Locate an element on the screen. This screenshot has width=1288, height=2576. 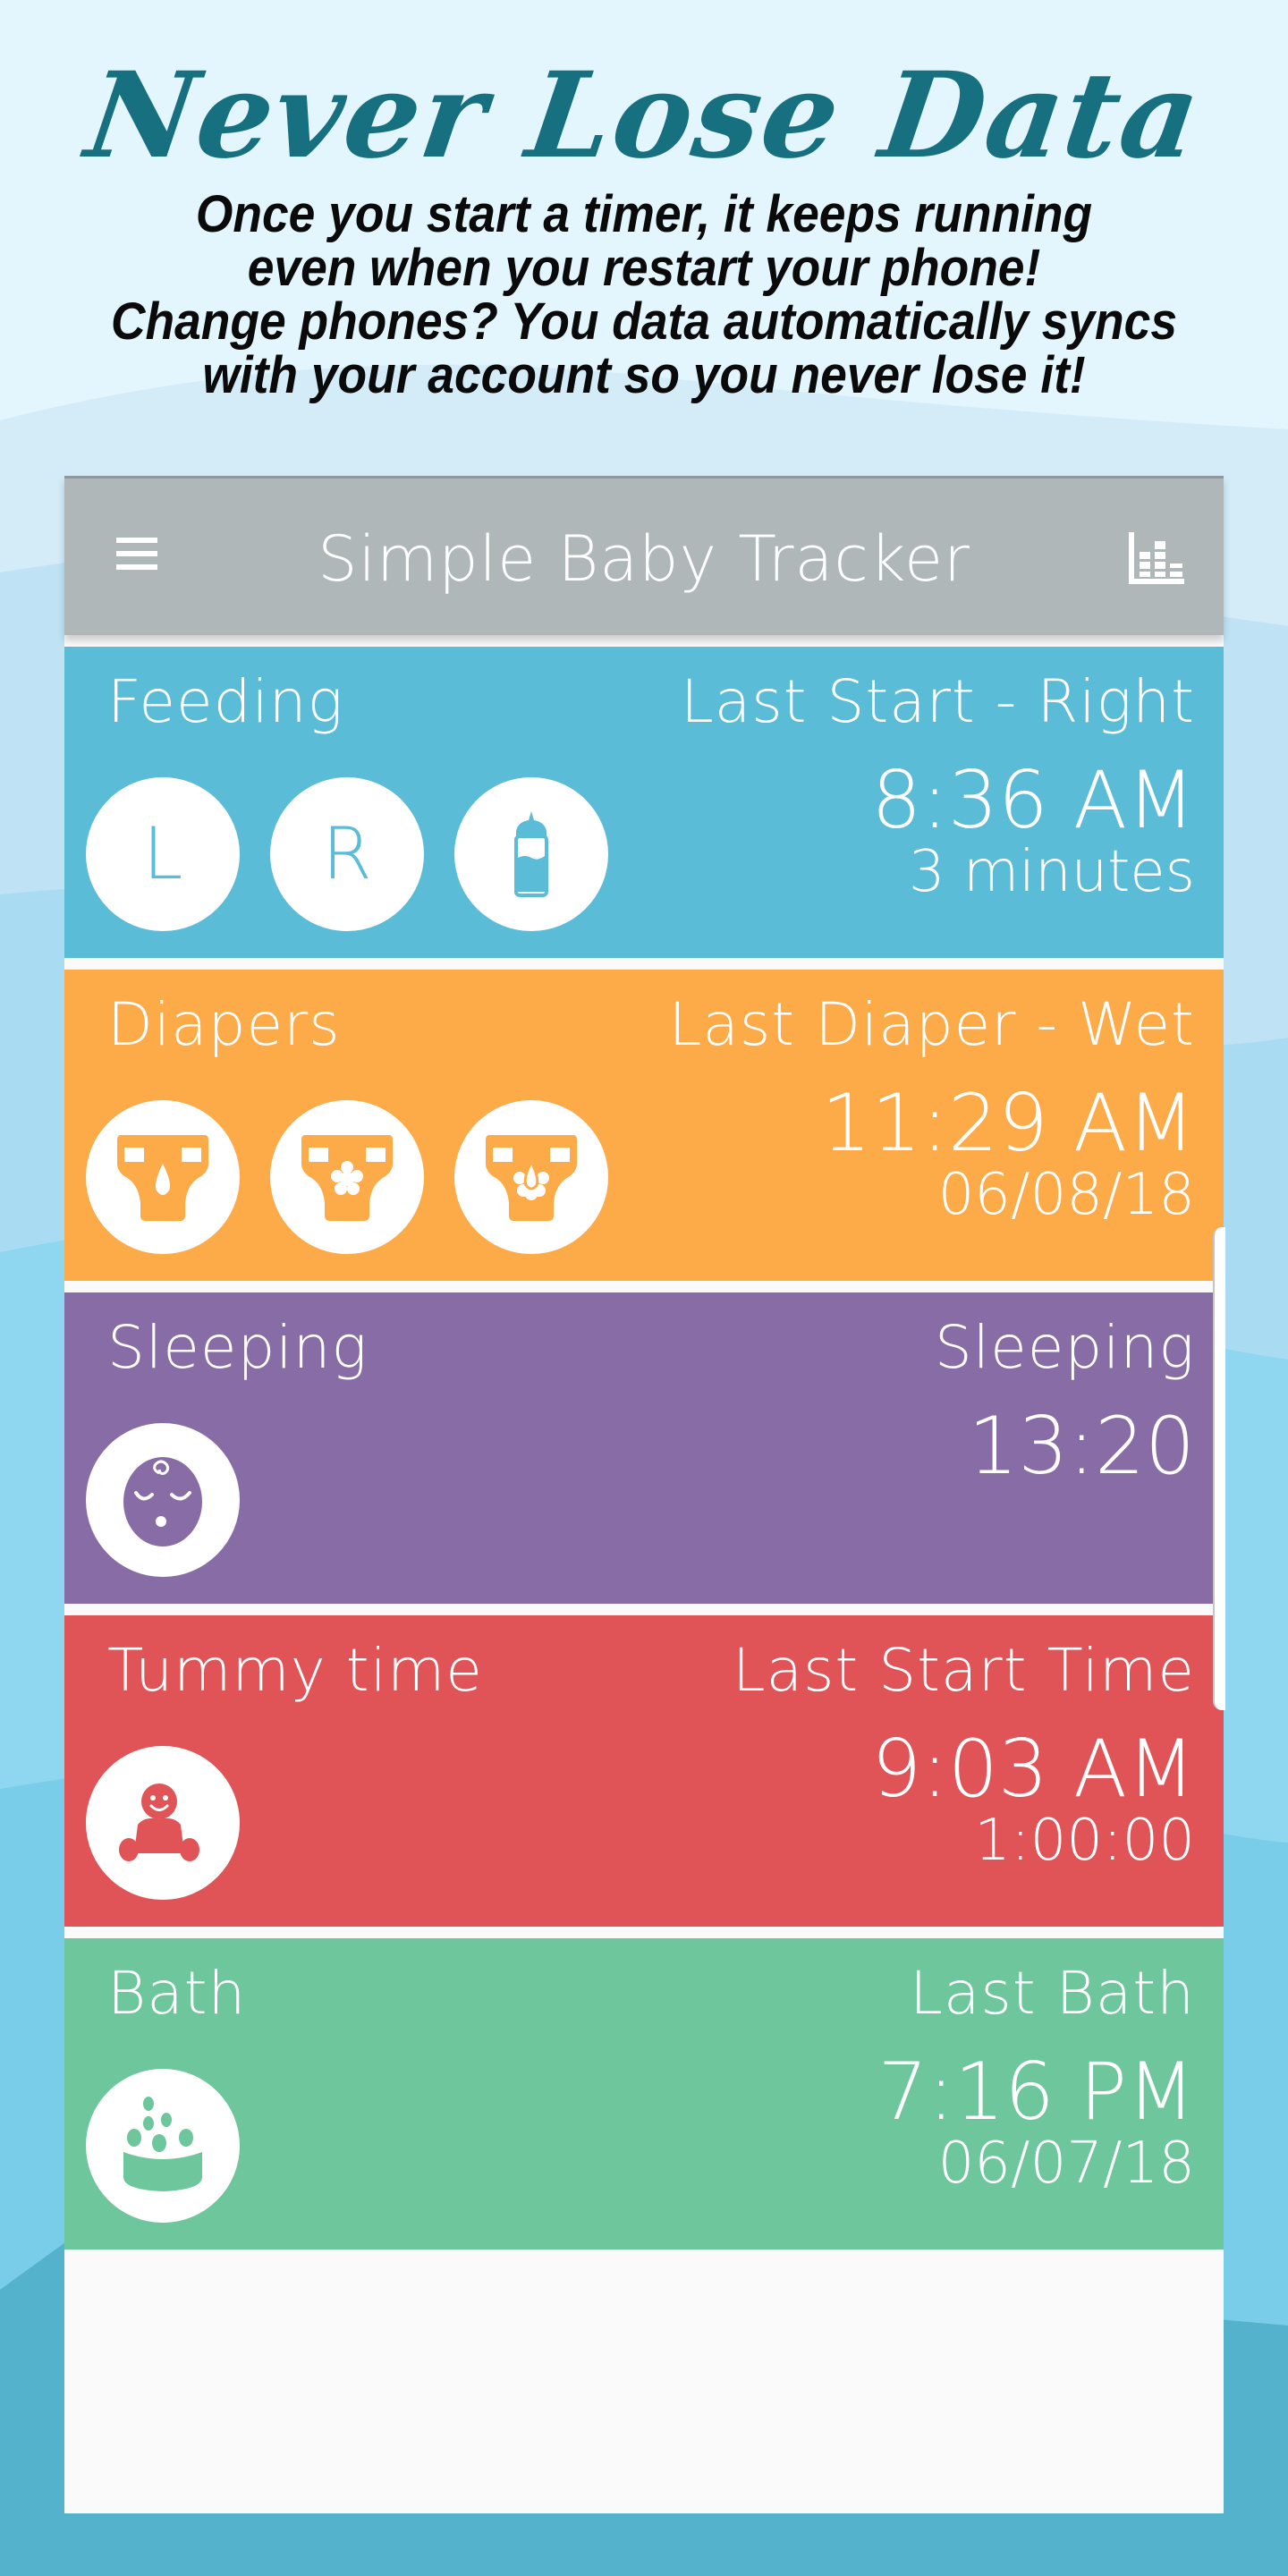
diapers-time: 11:29 AM is located at coordinates (1008, 1123).